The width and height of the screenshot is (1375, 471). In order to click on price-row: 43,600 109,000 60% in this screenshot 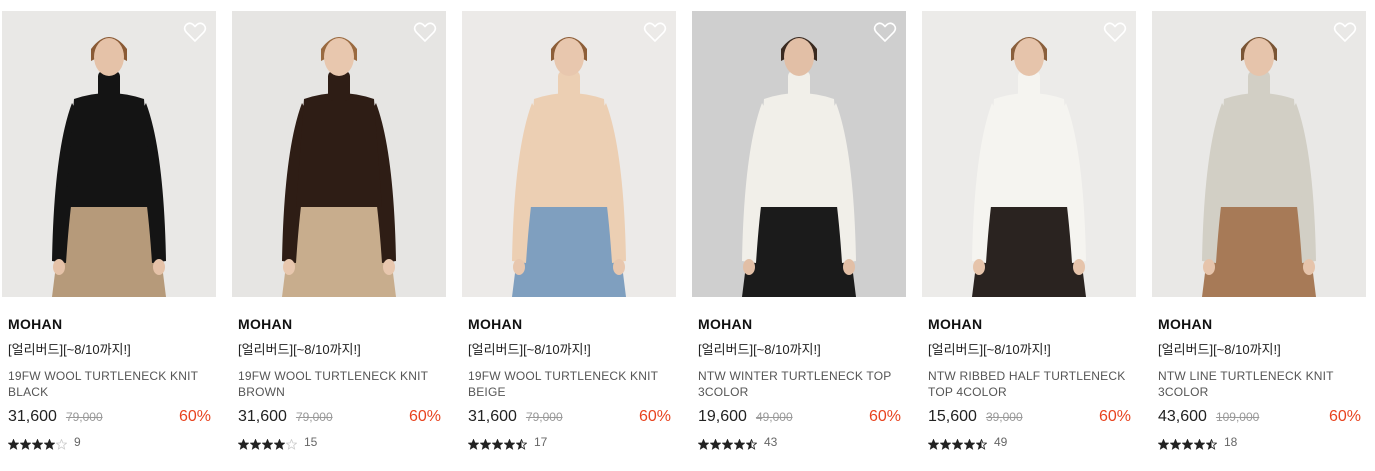, I will do `click(1259, 419)`.